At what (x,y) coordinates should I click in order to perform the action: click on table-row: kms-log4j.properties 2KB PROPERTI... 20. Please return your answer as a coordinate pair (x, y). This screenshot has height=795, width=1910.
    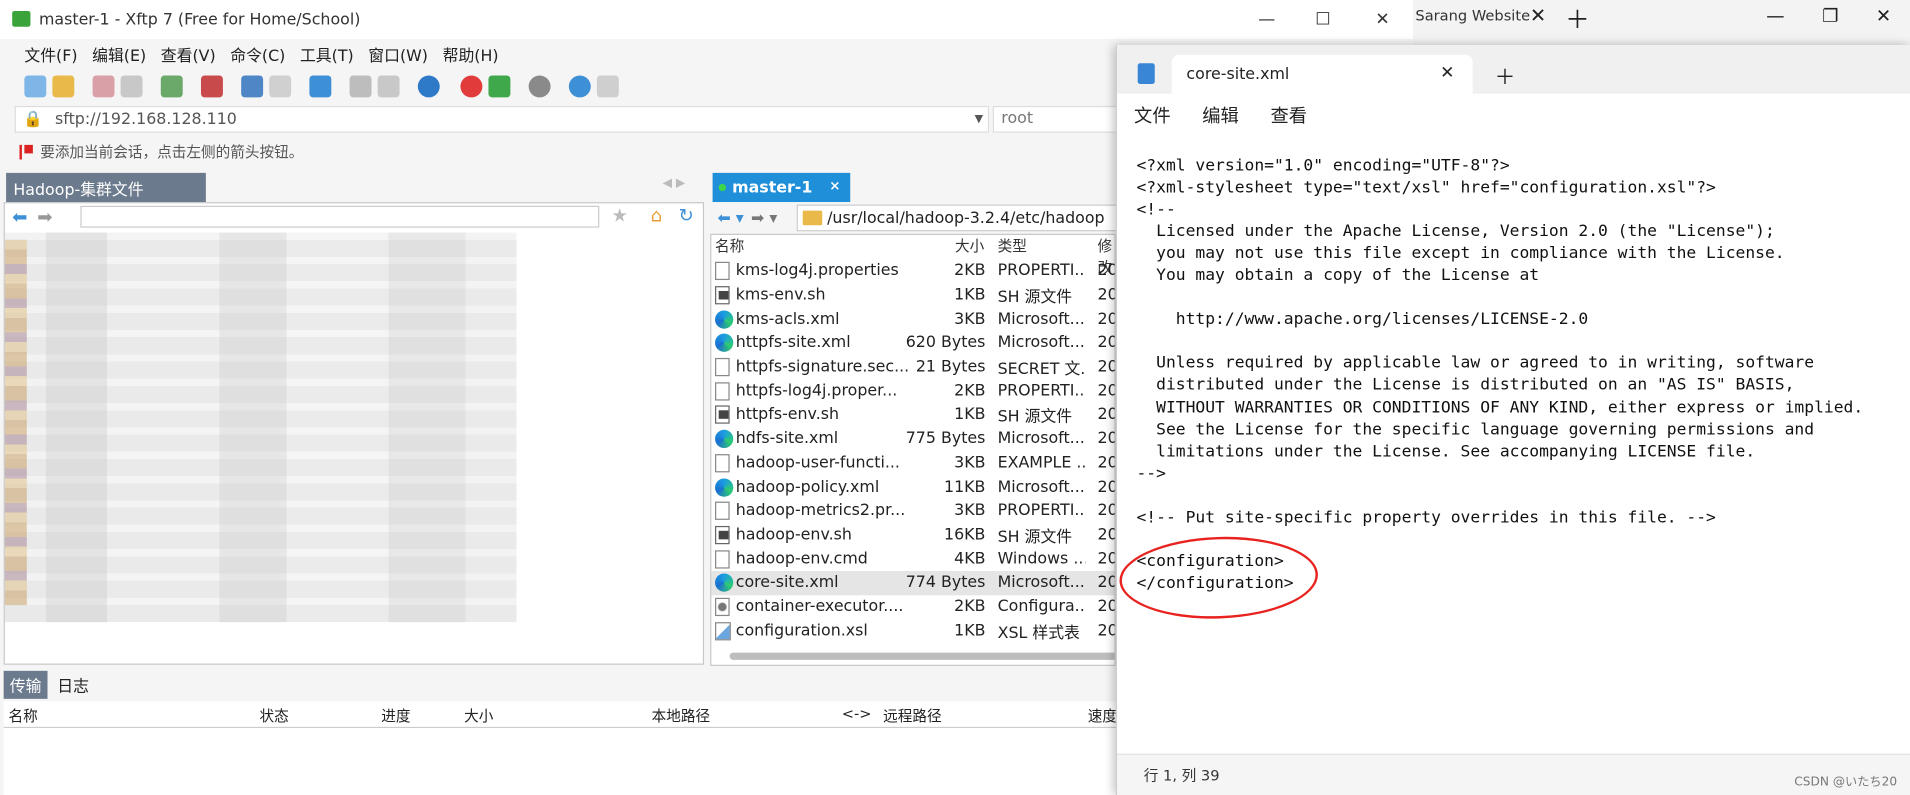
    Looking at the image, I should click on (913, 271).